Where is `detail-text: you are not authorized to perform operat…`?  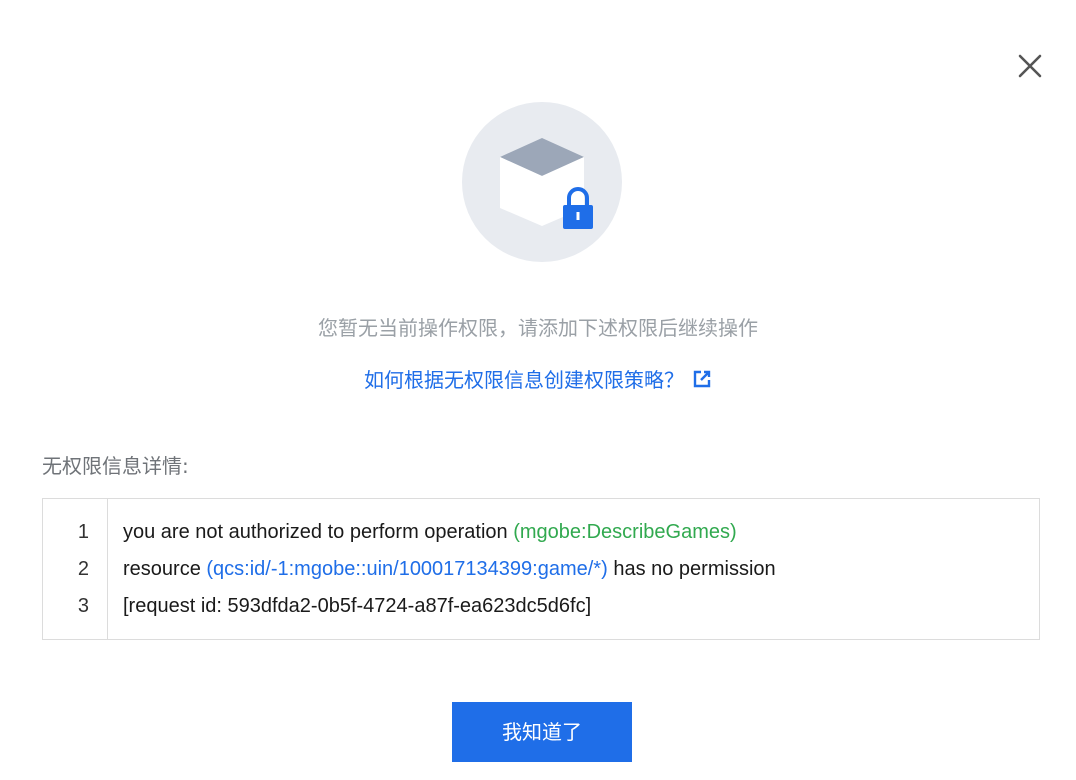
detail-text: you are not authorized to perform operat… is located at coordinates (318, 532).